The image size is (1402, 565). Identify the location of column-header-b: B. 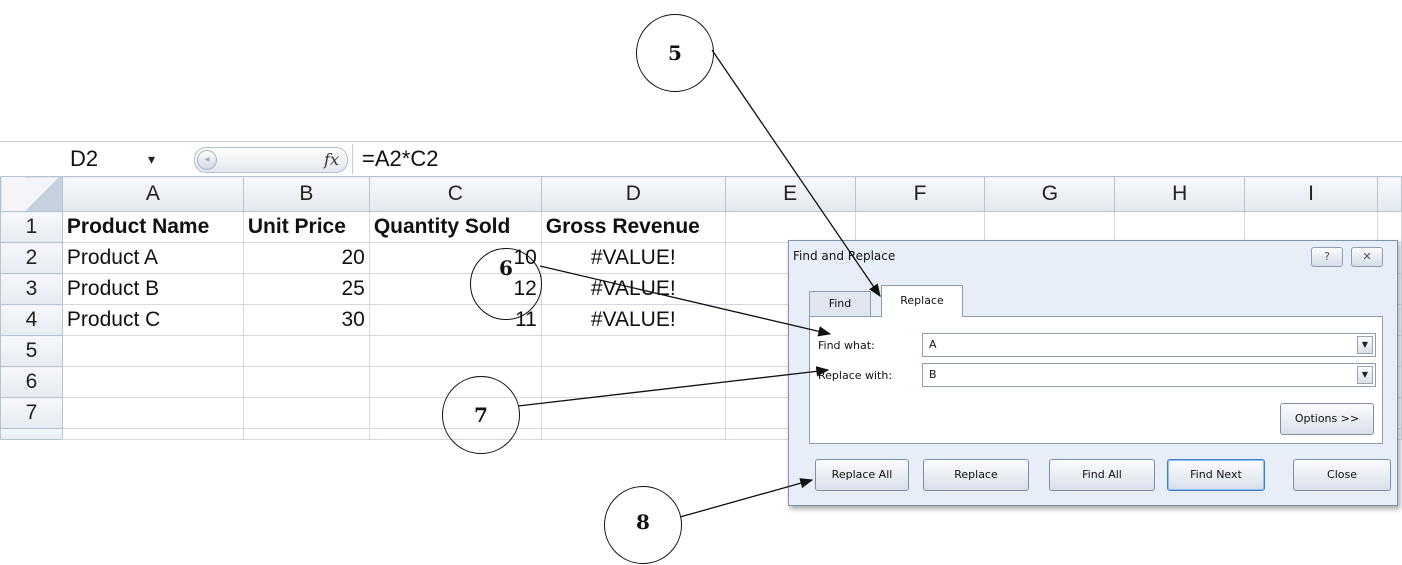
(306, 194).